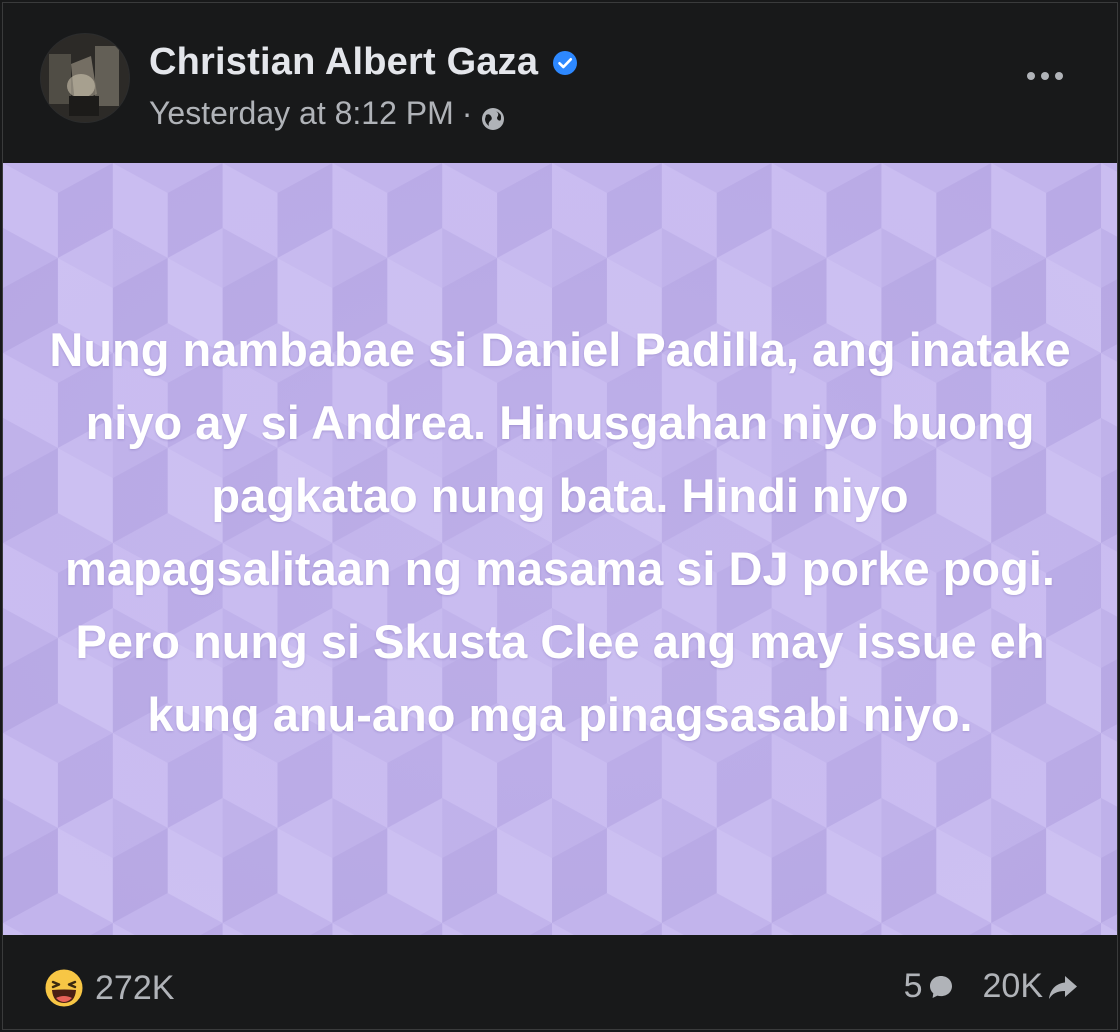 This screenshot has width=1120, height=1032. I want to click on share-count: 20K, so click(1013, 986).